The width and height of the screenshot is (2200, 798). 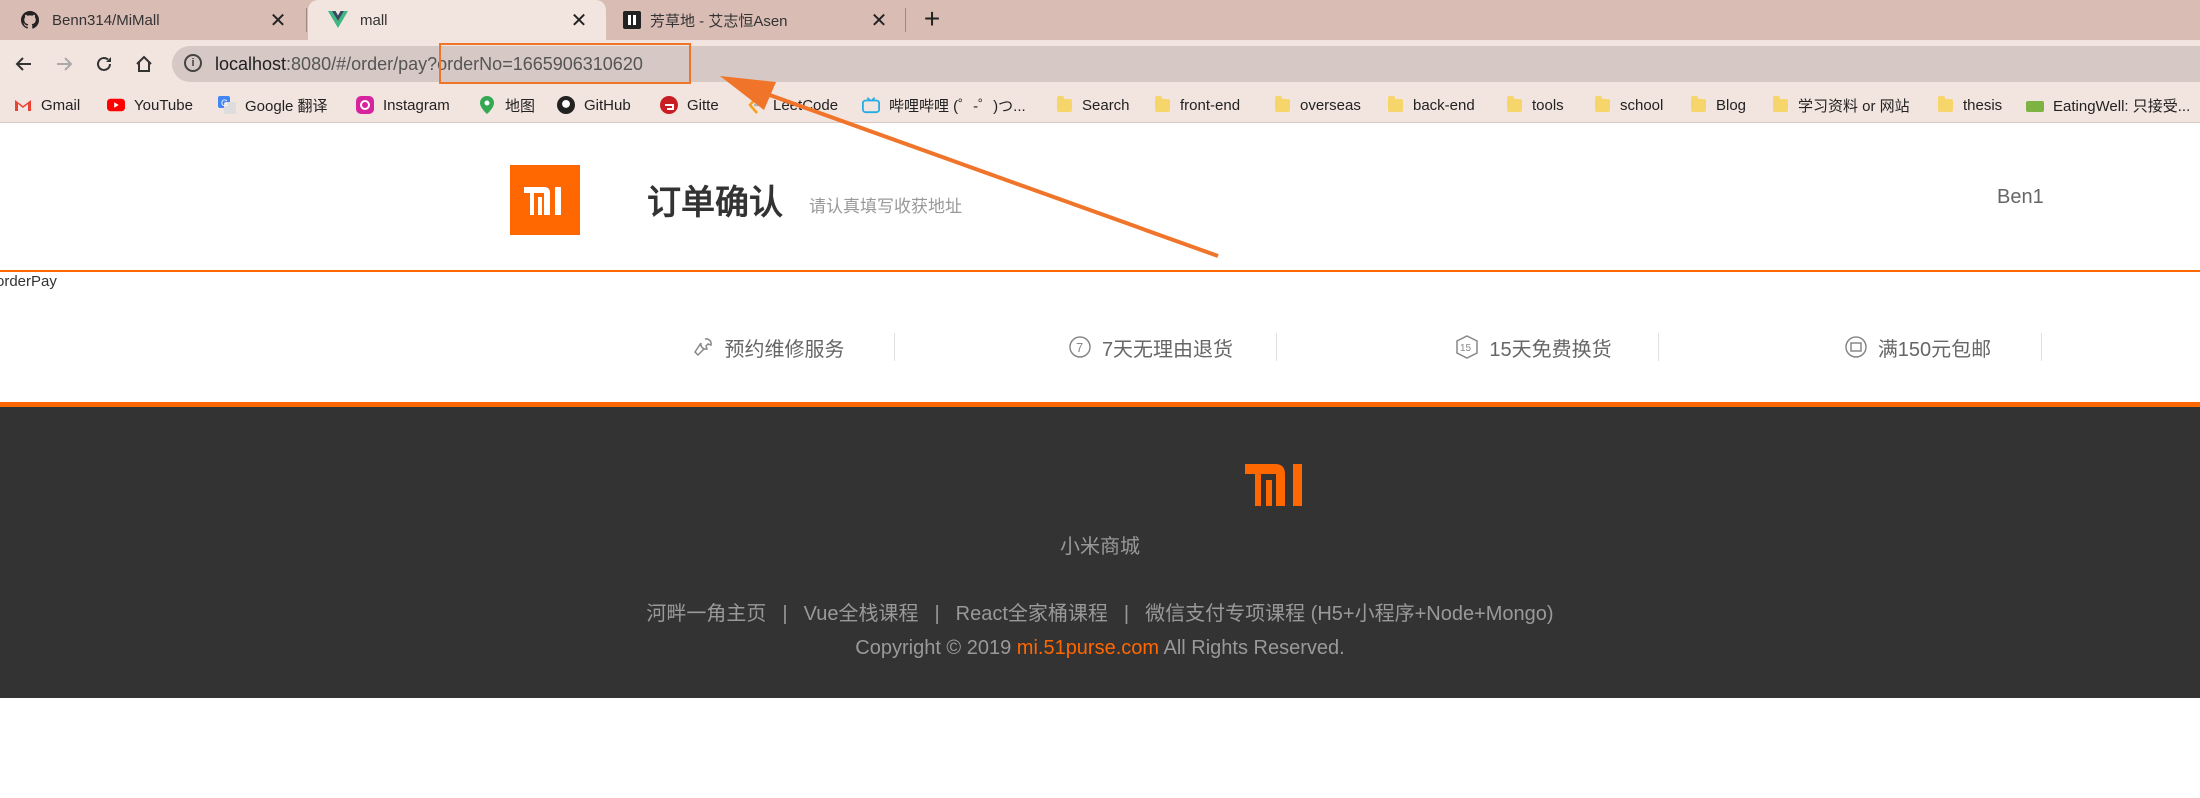 I want to click on bookmark-label: Instagram, so click(x=416, y=105).